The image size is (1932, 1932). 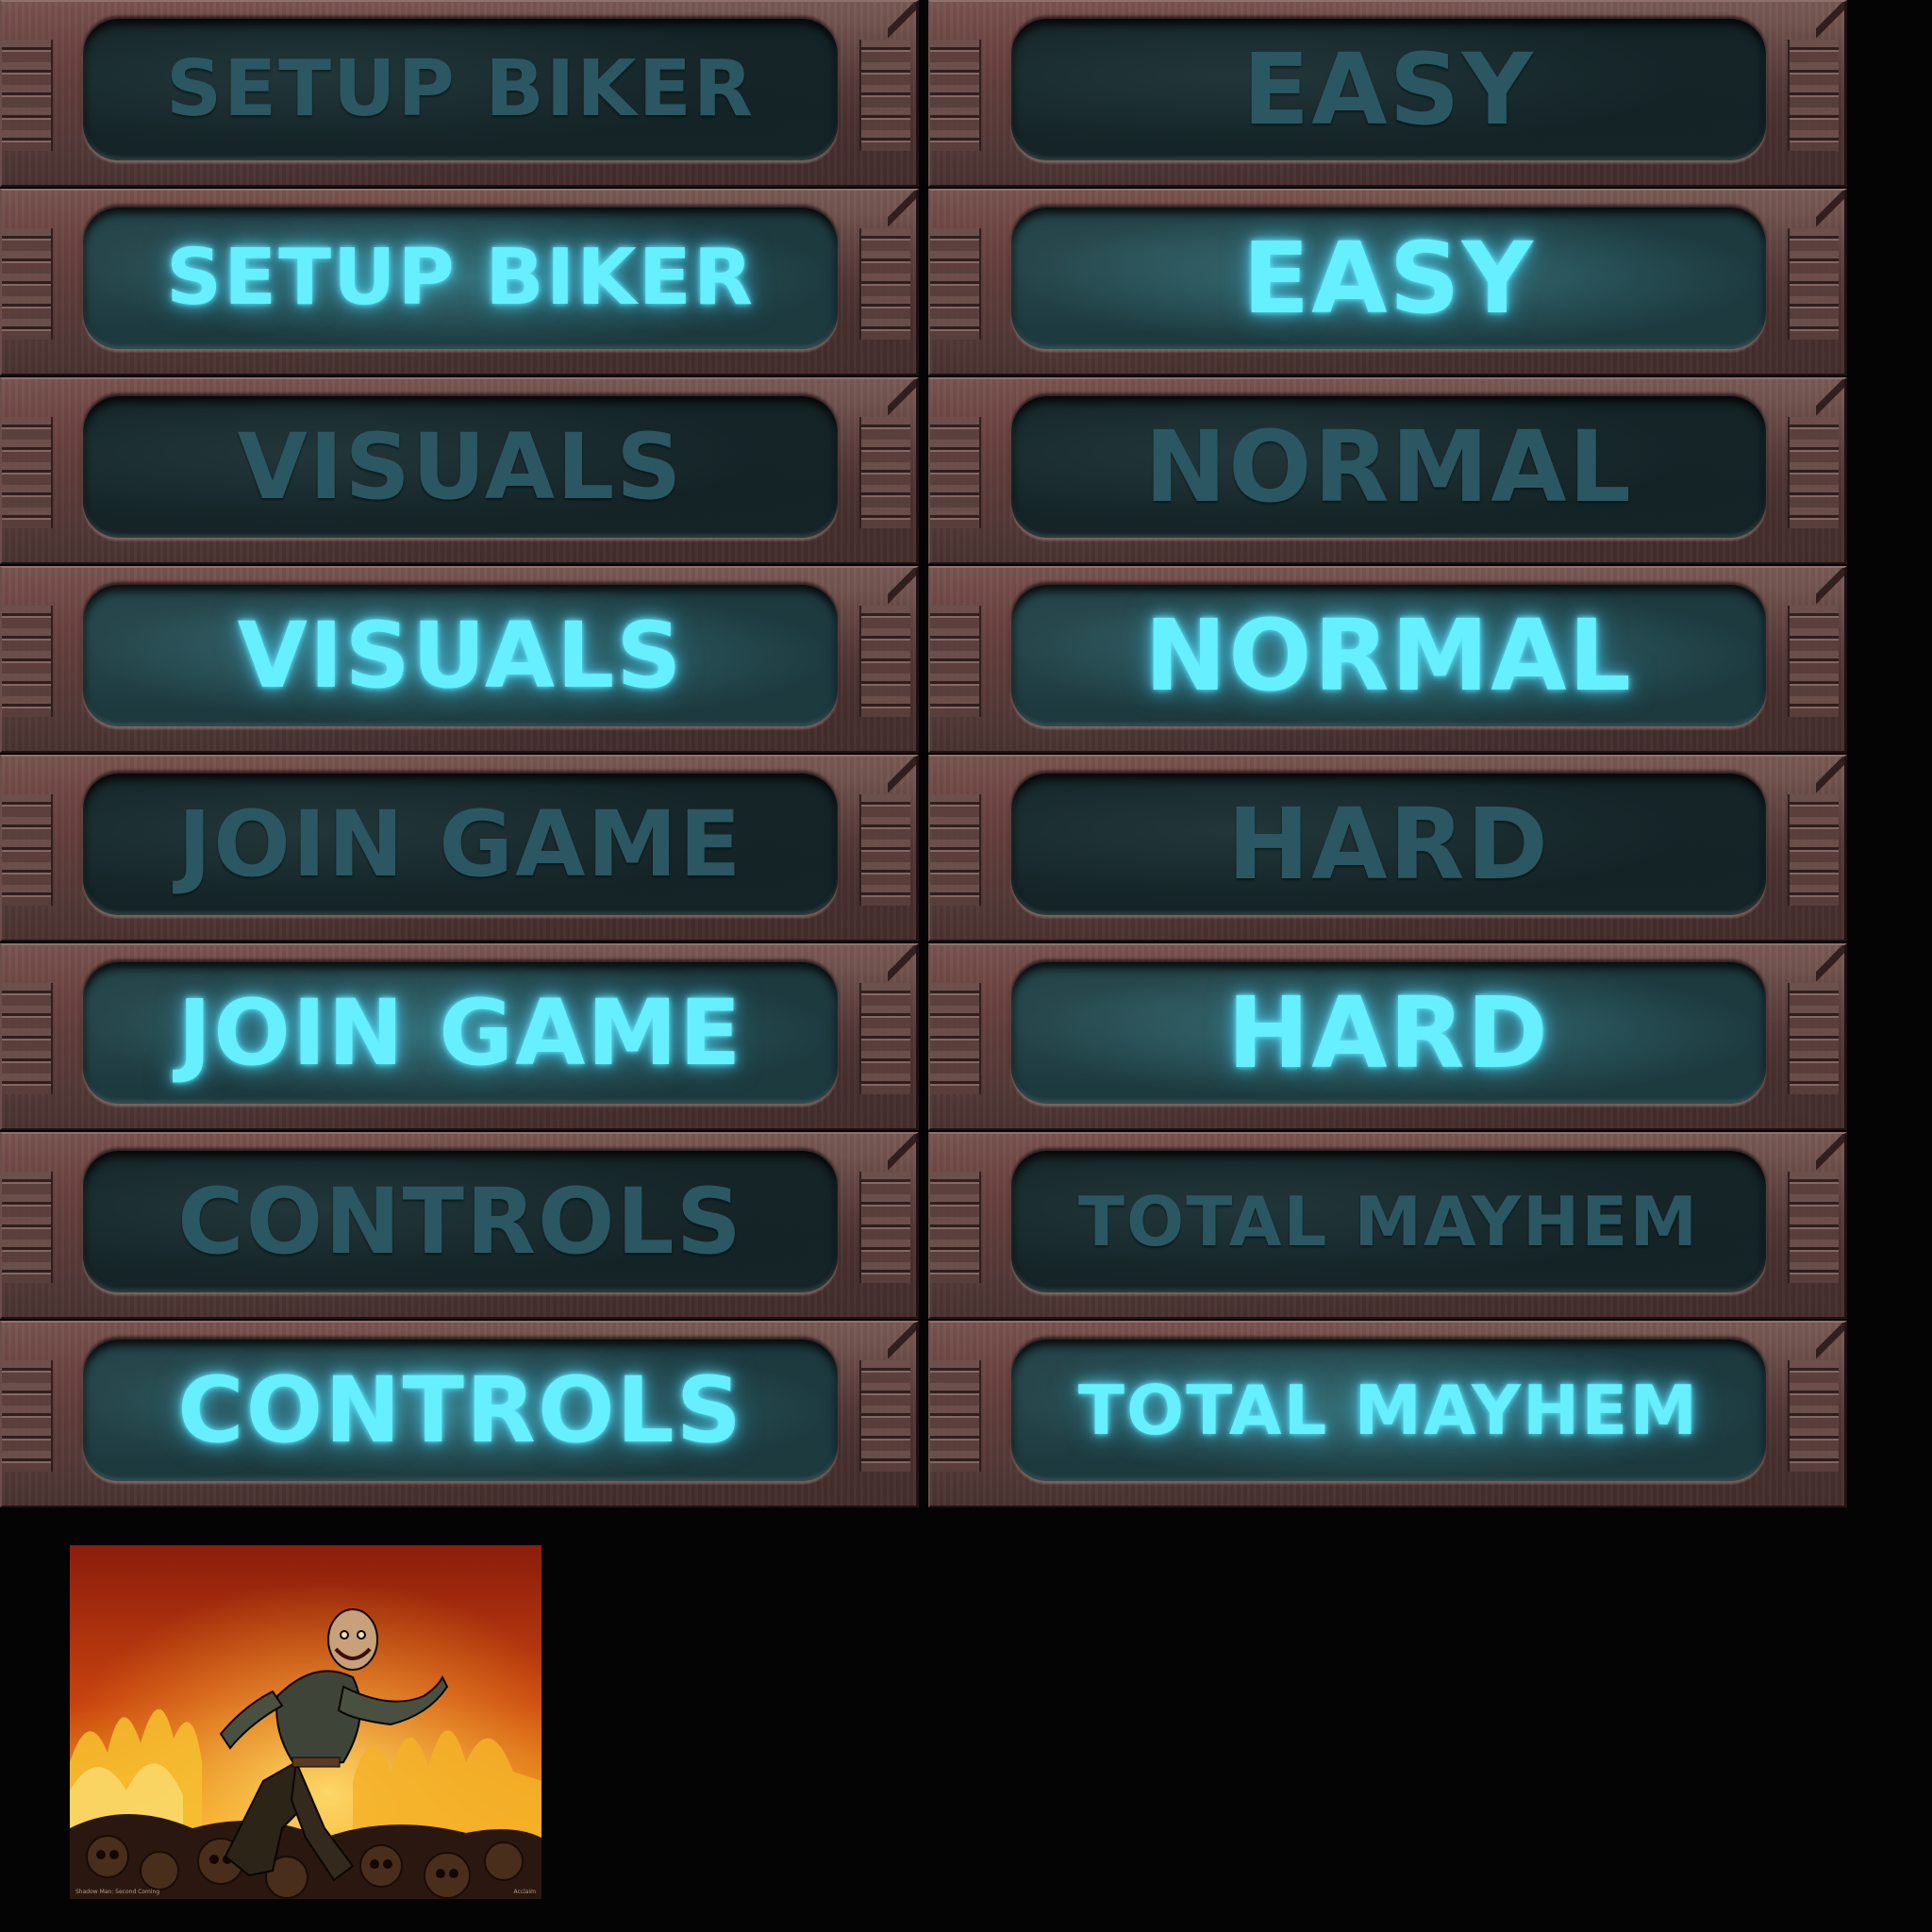 What do you see at coordinates (117, 1892) in the screenshot?
I see `artwork-caption: Shadow Man: Second Coming` at bounding box center [117, 1892].